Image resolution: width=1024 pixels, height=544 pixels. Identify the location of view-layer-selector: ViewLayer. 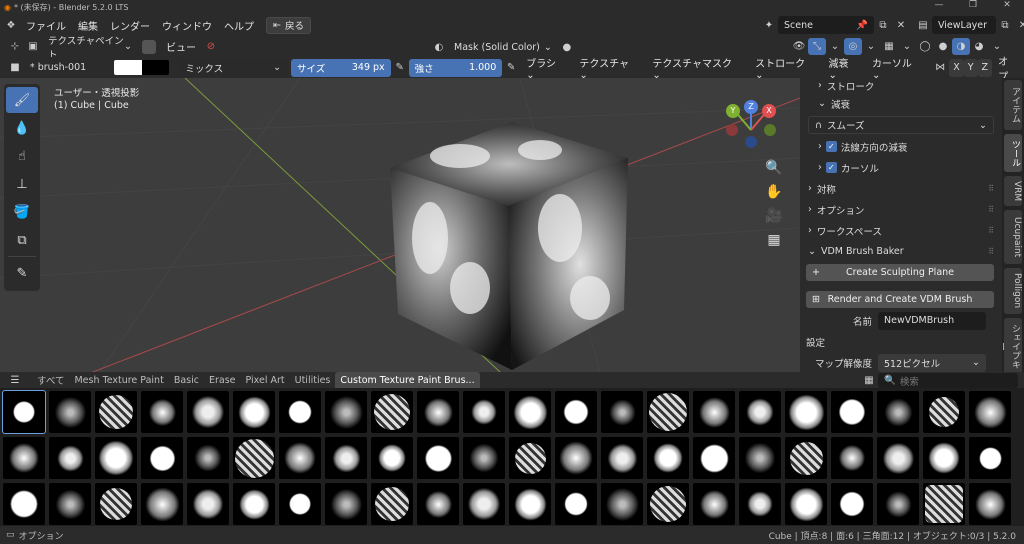
(964, 25).